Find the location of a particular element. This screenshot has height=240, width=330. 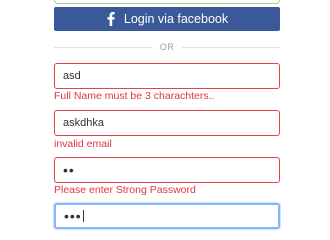

full-name-error: Full Name must be 3 charachters.. is located at coordinates (134, 96).